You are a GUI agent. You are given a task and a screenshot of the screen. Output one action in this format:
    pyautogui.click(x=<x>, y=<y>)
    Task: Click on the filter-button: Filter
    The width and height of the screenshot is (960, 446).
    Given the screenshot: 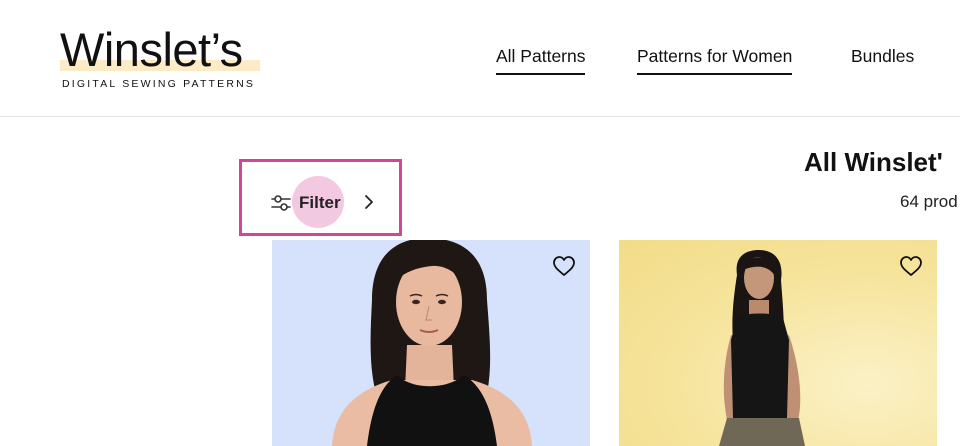 What is the action you would take?
    pyautogui.click(x=305, y=203)
    